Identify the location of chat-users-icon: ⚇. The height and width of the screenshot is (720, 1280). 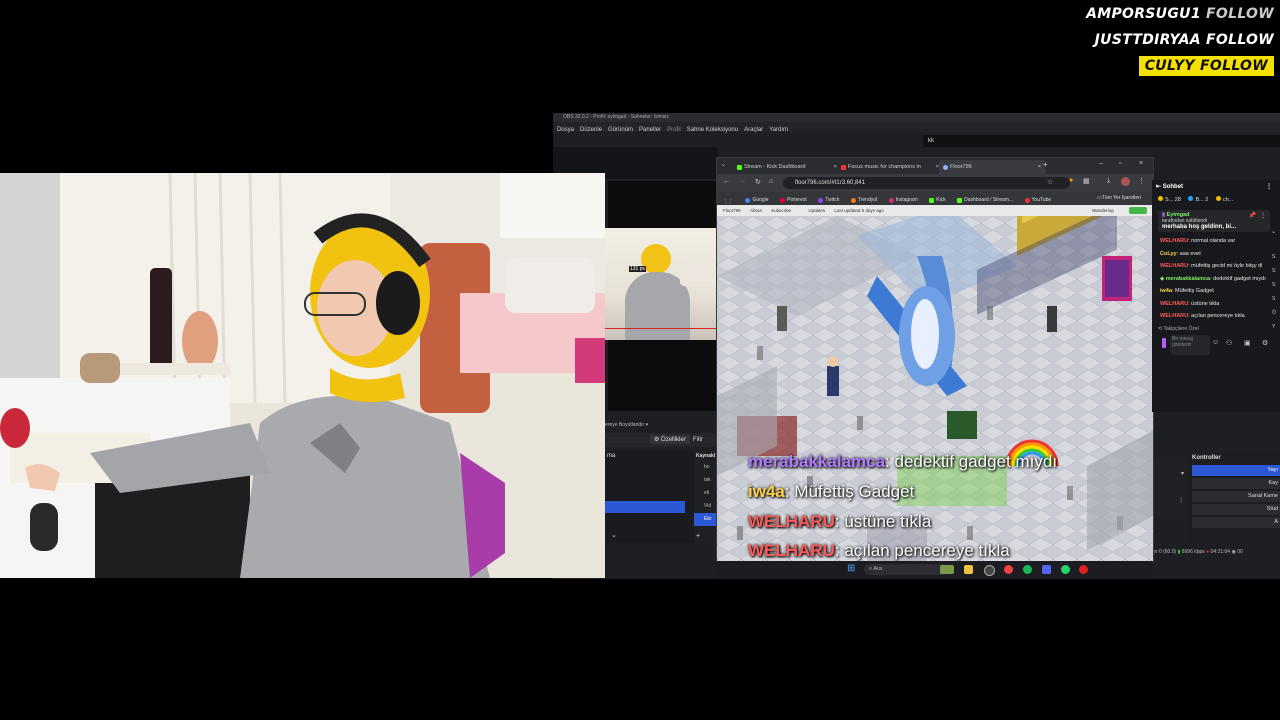
(1229, 343).